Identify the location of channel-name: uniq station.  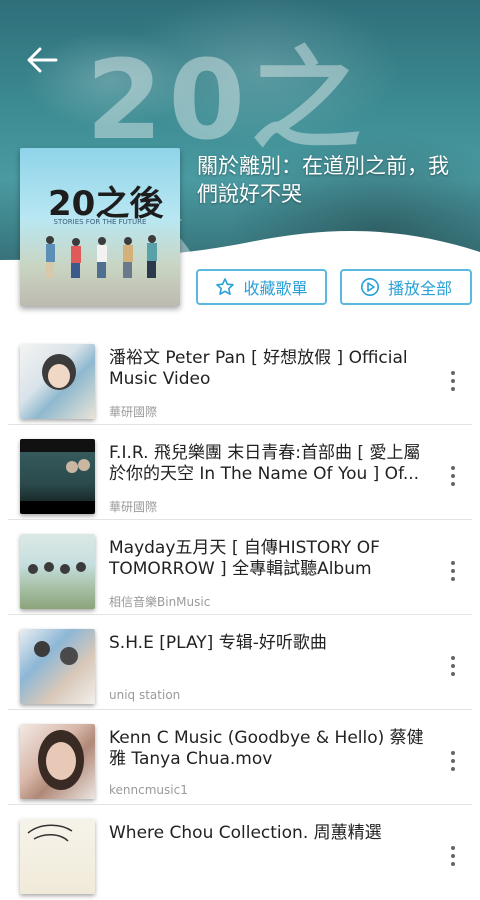
(145, 695).